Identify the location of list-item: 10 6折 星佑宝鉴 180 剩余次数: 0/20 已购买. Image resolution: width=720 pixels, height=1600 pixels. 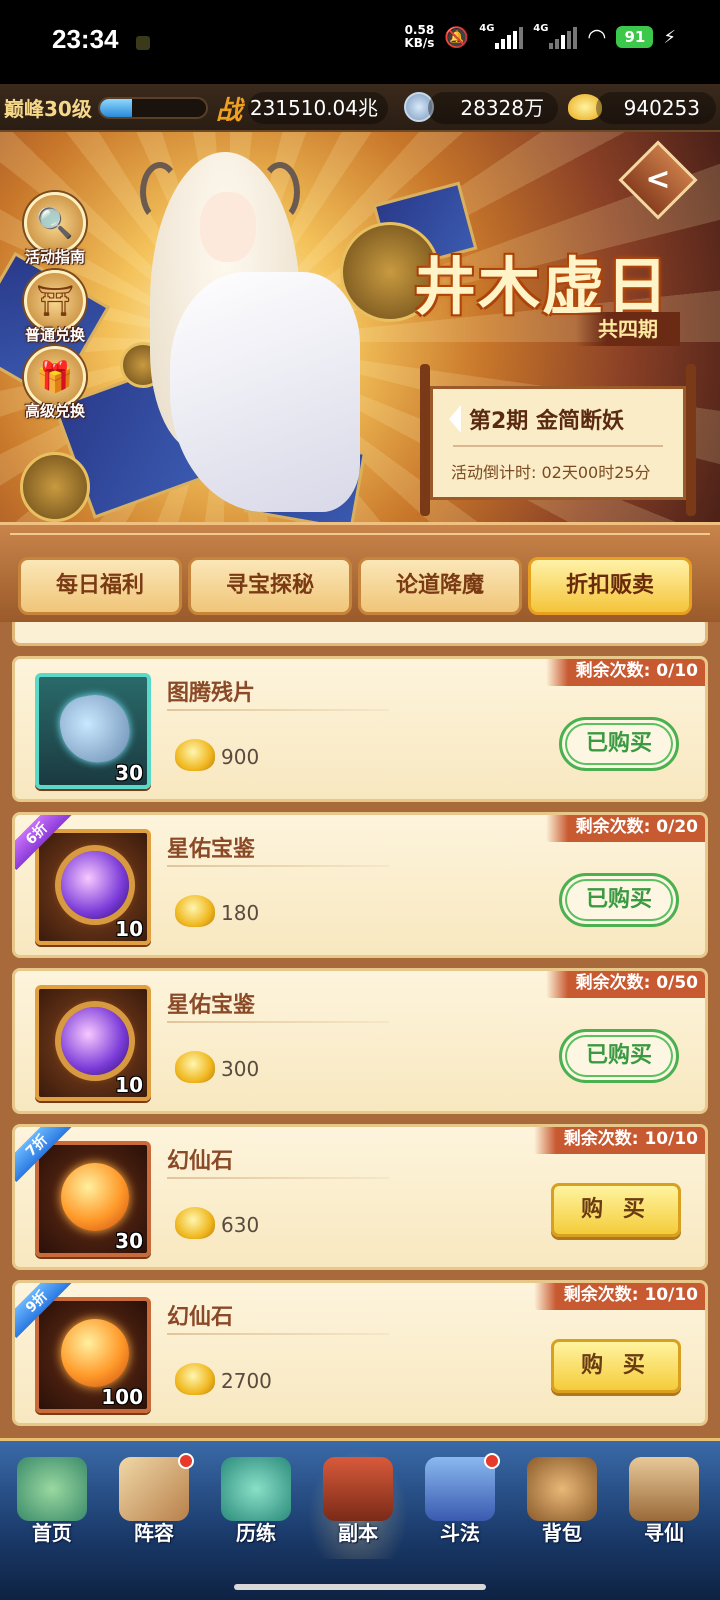
(360, 885).